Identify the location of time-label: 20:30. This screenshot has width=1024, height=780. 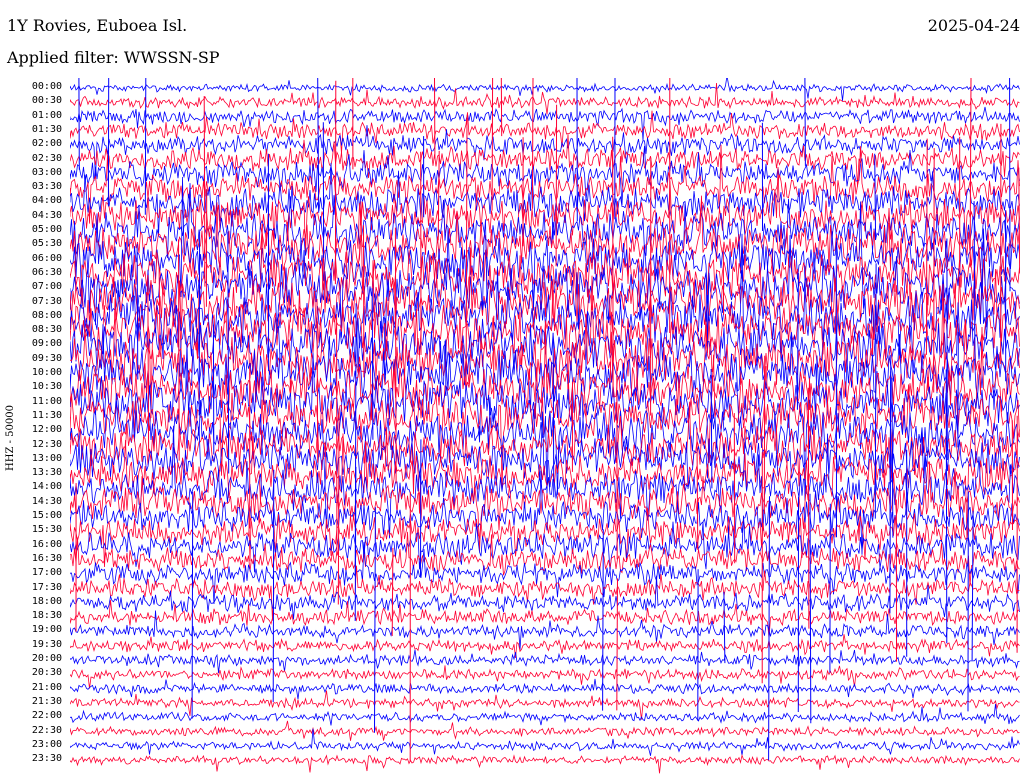
(46, 673).